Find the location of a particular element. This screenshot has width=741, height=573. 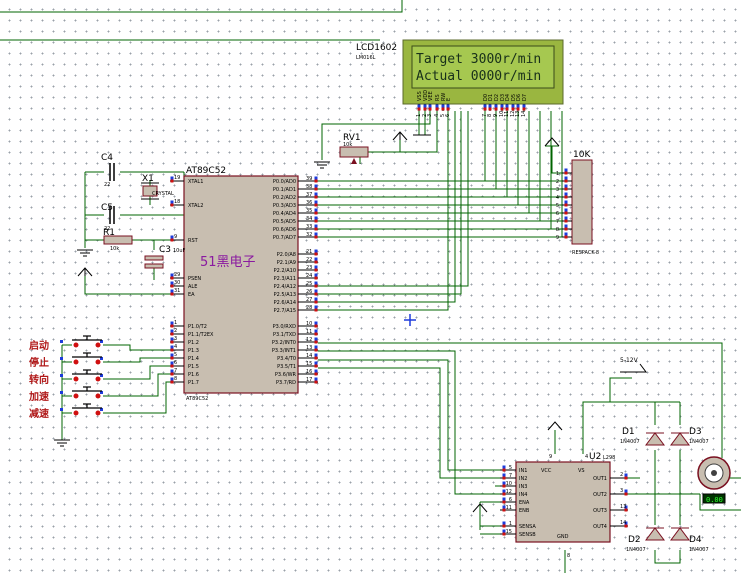

push-button: 转向 is located at coordinates (66, 377).